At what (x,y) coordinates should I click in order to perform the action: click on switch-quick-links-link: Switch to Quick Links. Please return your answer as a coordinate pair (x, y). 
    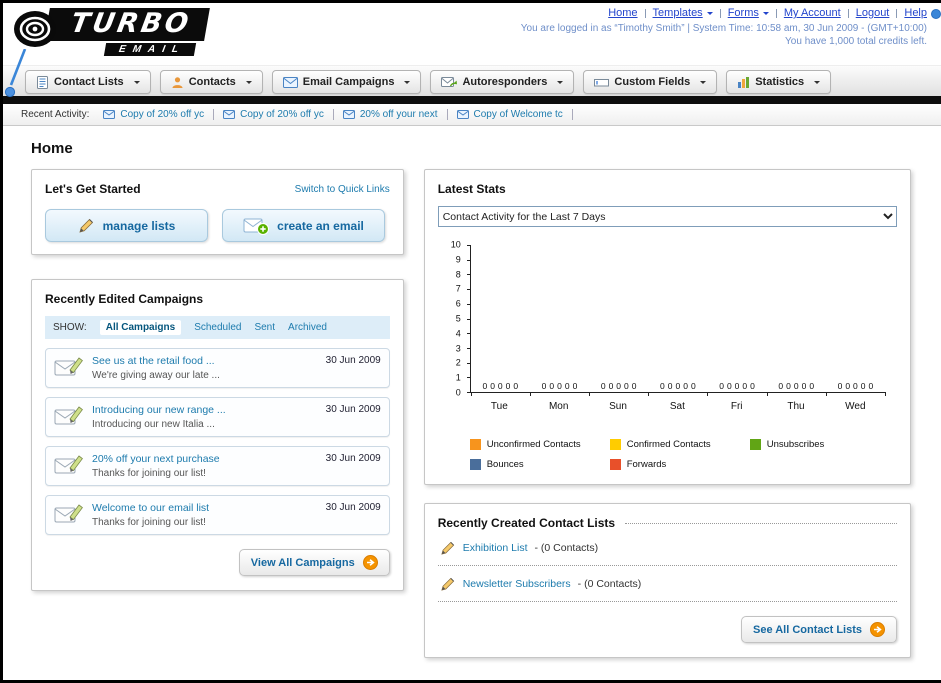
    Looking at the image, I should click on (342, 189).